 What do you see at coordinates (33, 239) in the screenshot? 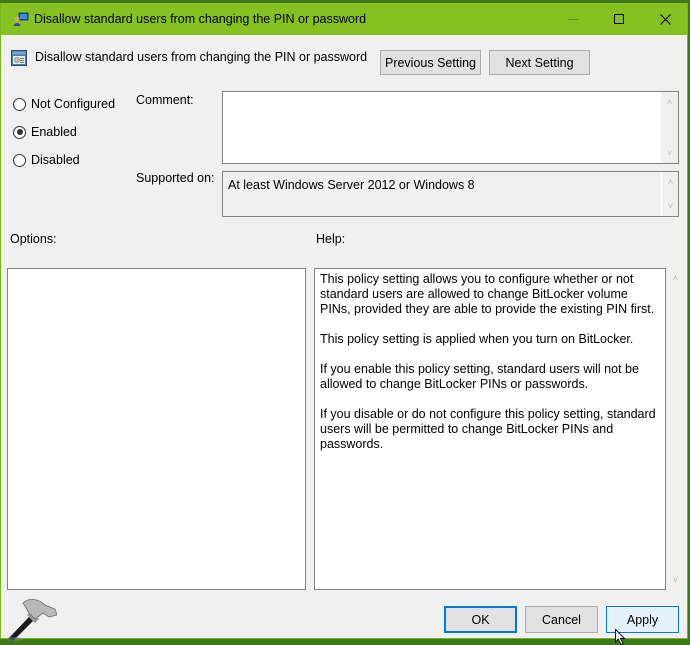
I see `options-label: Options:` at bounding box center [33, 239].